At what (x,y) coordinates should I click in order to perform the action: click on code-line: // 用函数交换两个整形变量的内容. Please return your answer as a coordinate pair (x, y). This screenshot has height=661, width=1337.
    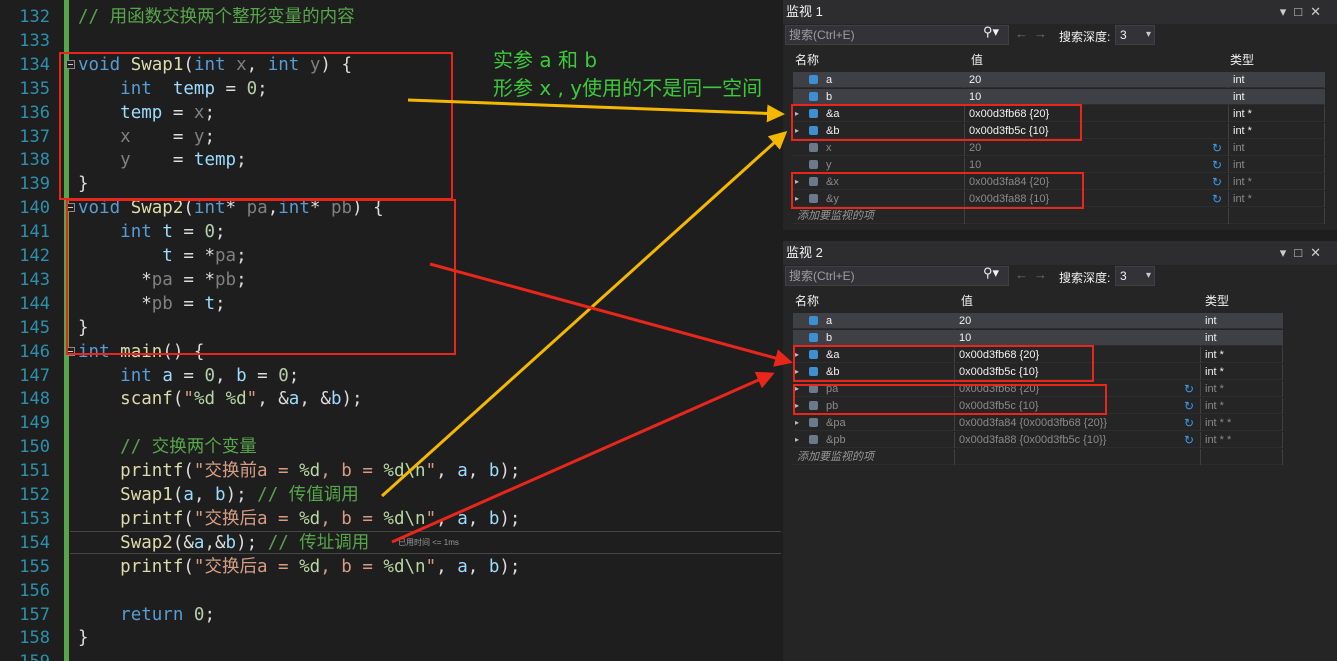
    Looking at the image, I should click on (216, 17).